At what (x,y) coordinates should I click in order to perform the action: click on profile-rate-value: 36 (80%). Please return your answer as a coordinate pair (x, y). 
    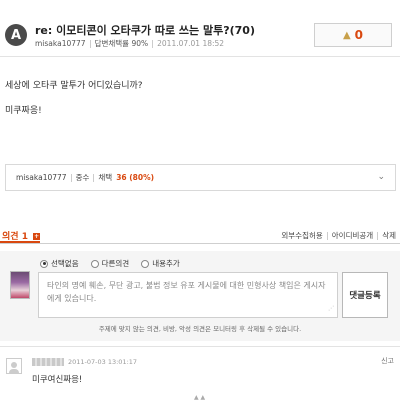
    Looking at the image, I should click on (135, 177).